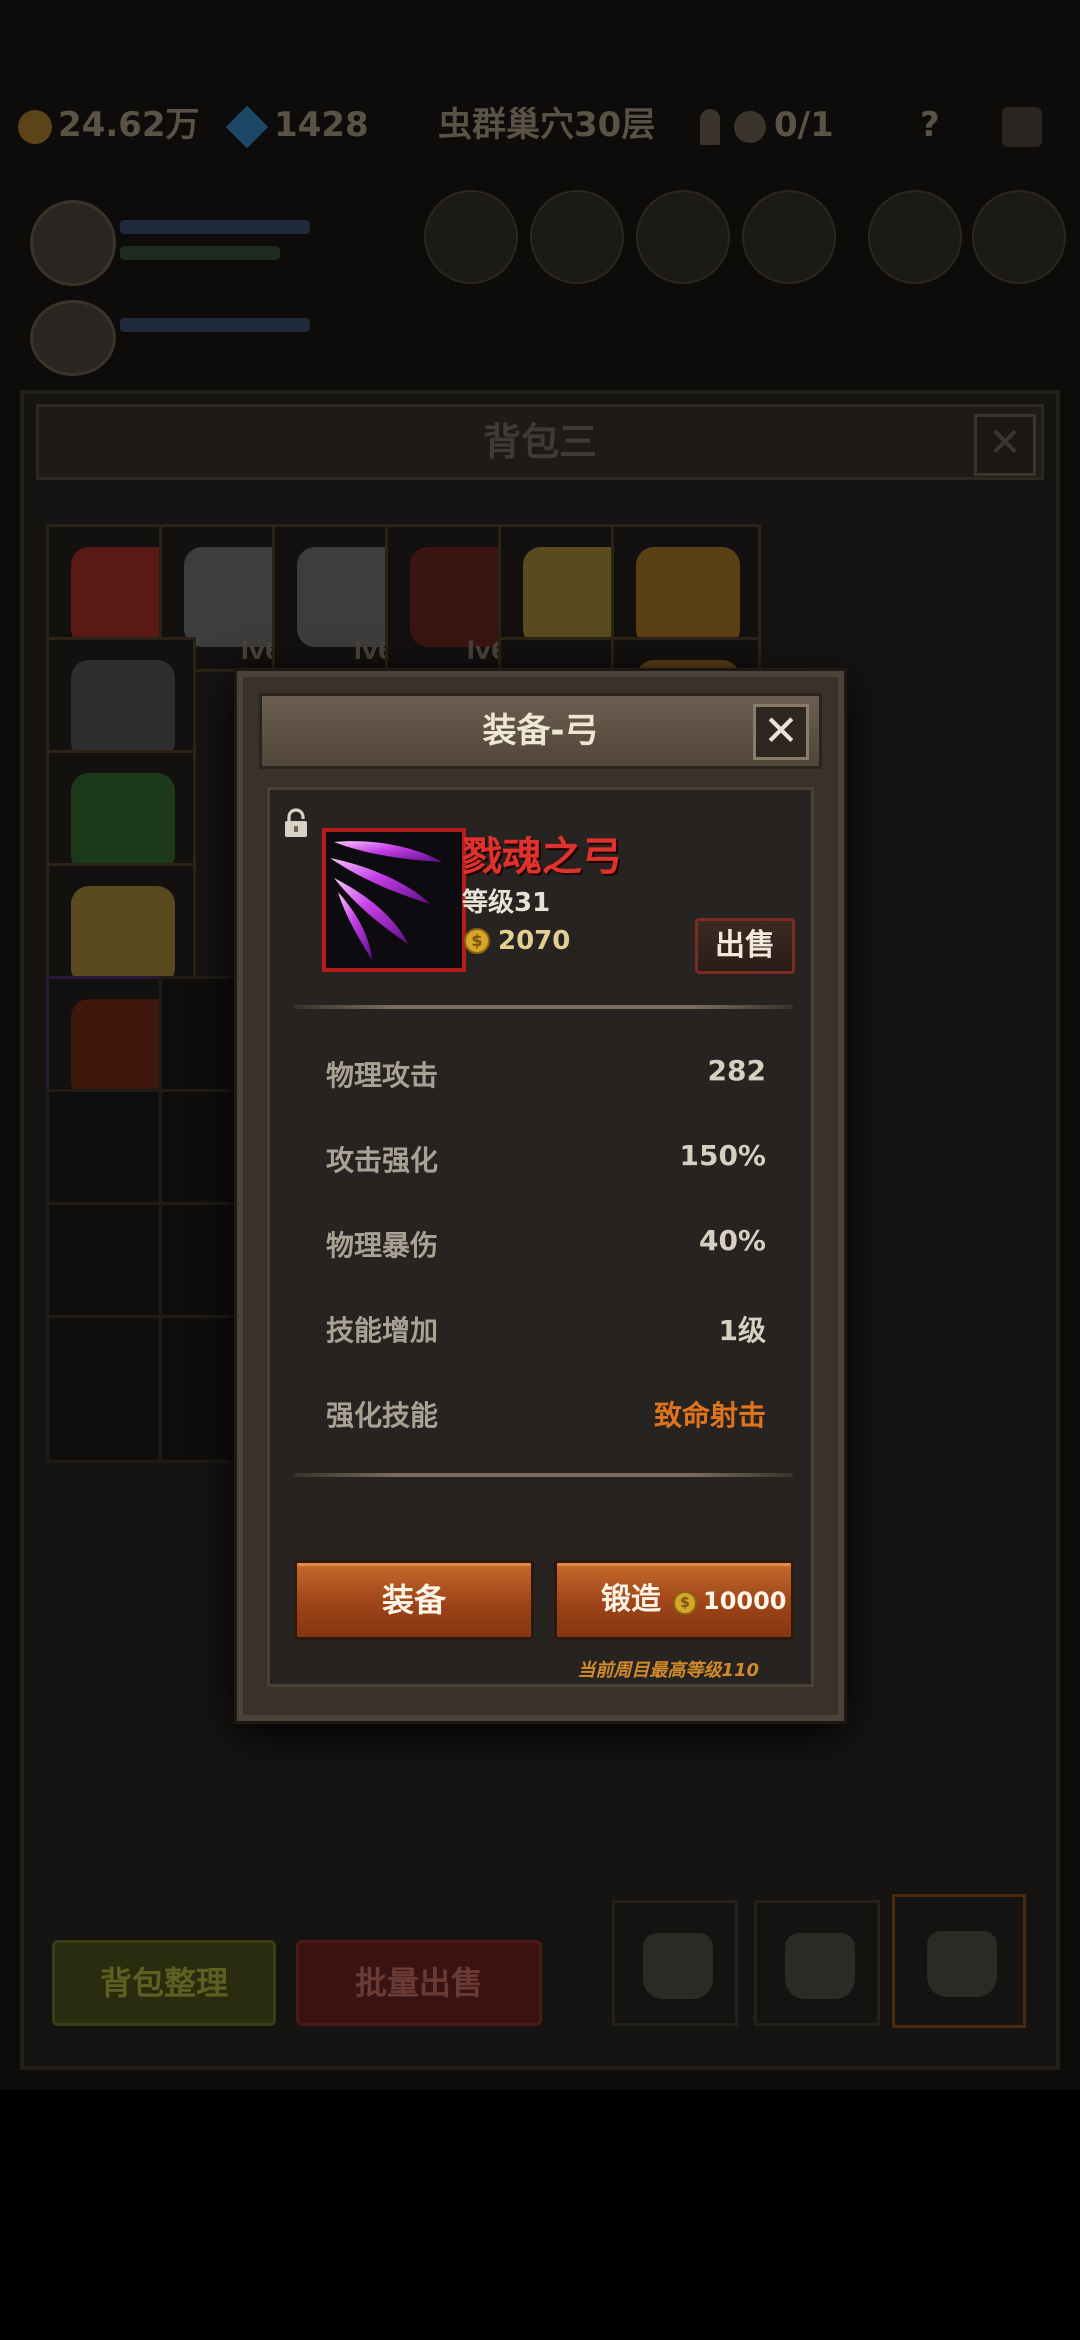 The height and width of the screenshot is (2340, 1080). I want to click on bulk-sell-button: 批量出售, so click(419, 1983).